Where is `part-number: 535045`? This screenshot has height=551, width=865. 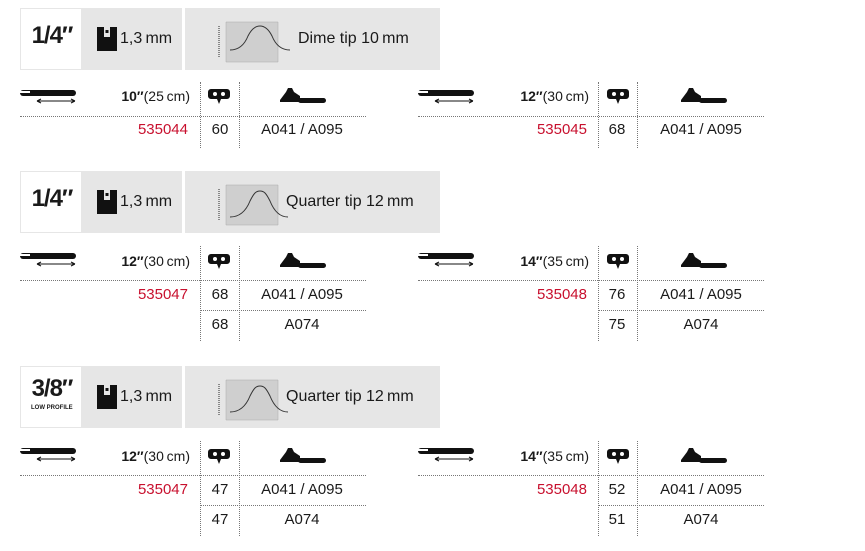
part-number: 535045 is located at coordinates (561, 129).